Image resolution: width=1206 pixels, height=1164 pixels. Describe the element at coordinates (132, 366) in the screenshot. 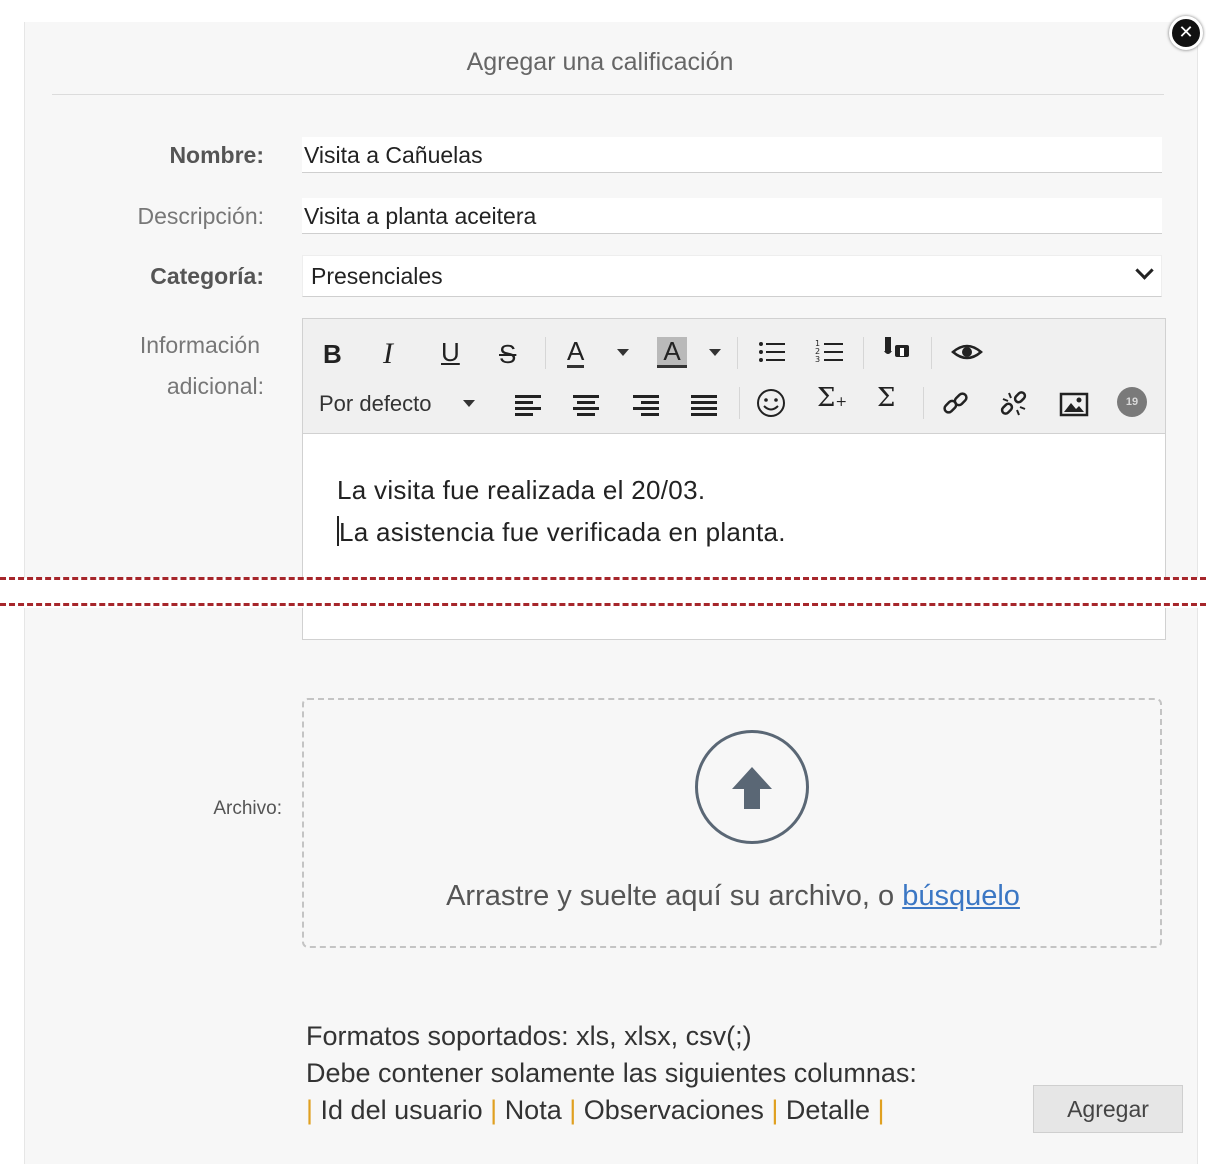

I see `info-adicional-label: Información adicional:` at that location.